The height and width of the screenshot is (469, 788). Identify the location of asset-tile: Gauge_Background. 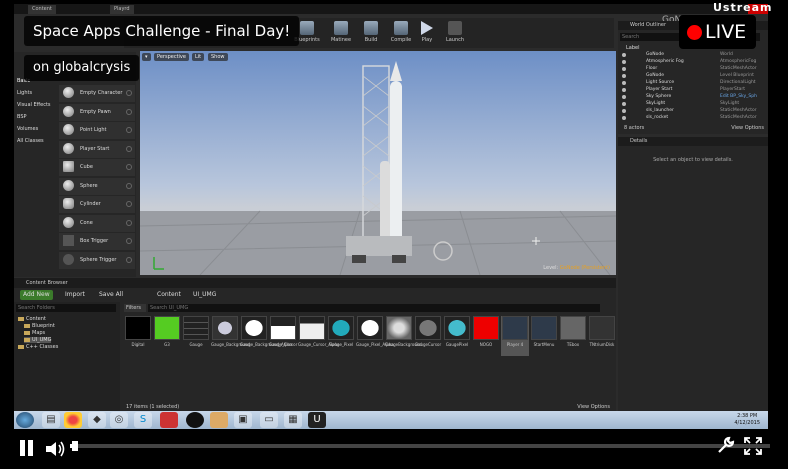
(230, 336).